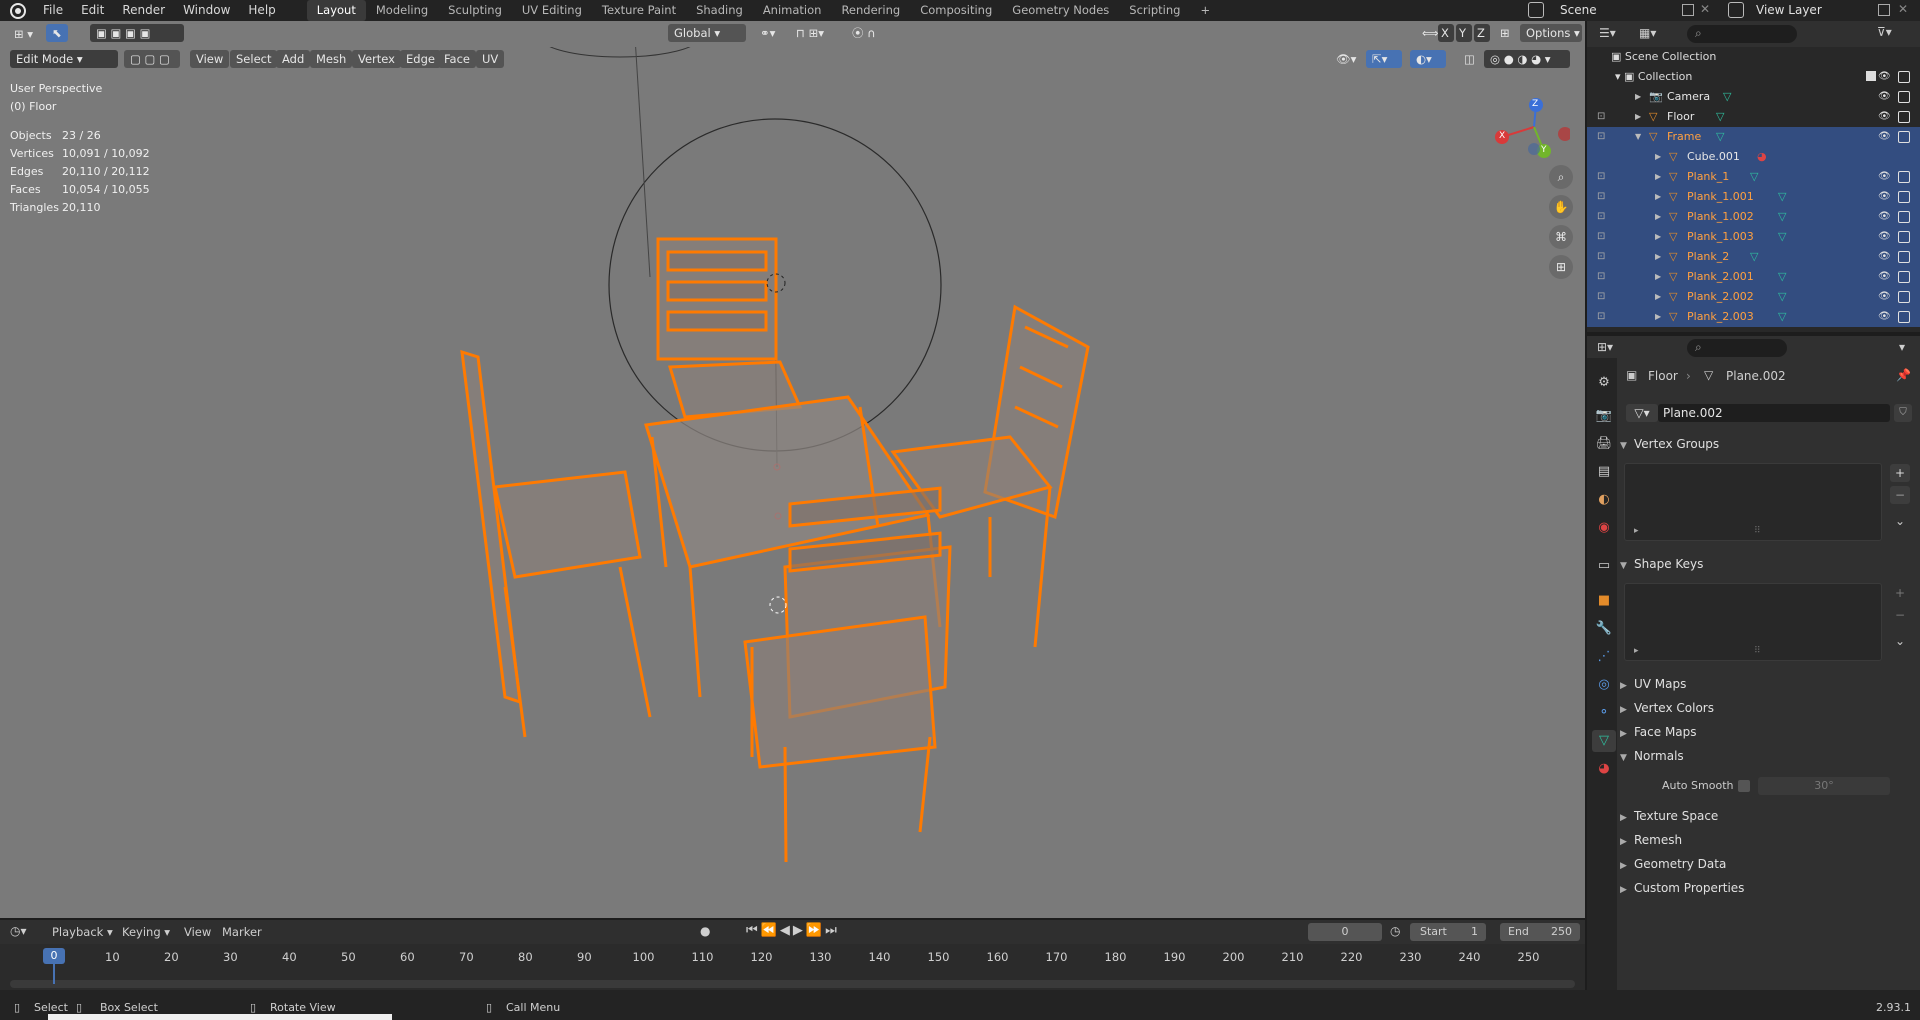 The image size is (1920, 1020). I want to click on outliner-search-input: ⌕, so click(1742, 34).